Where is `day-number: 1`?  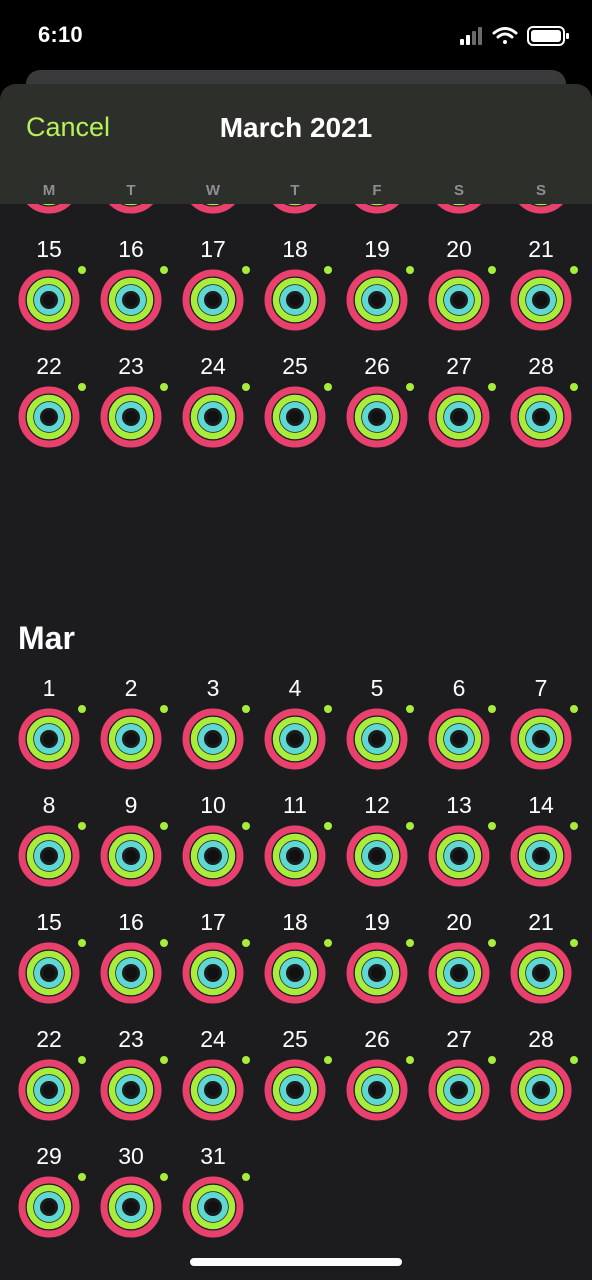
day-number: 1 is located at coordinates (49, 688).